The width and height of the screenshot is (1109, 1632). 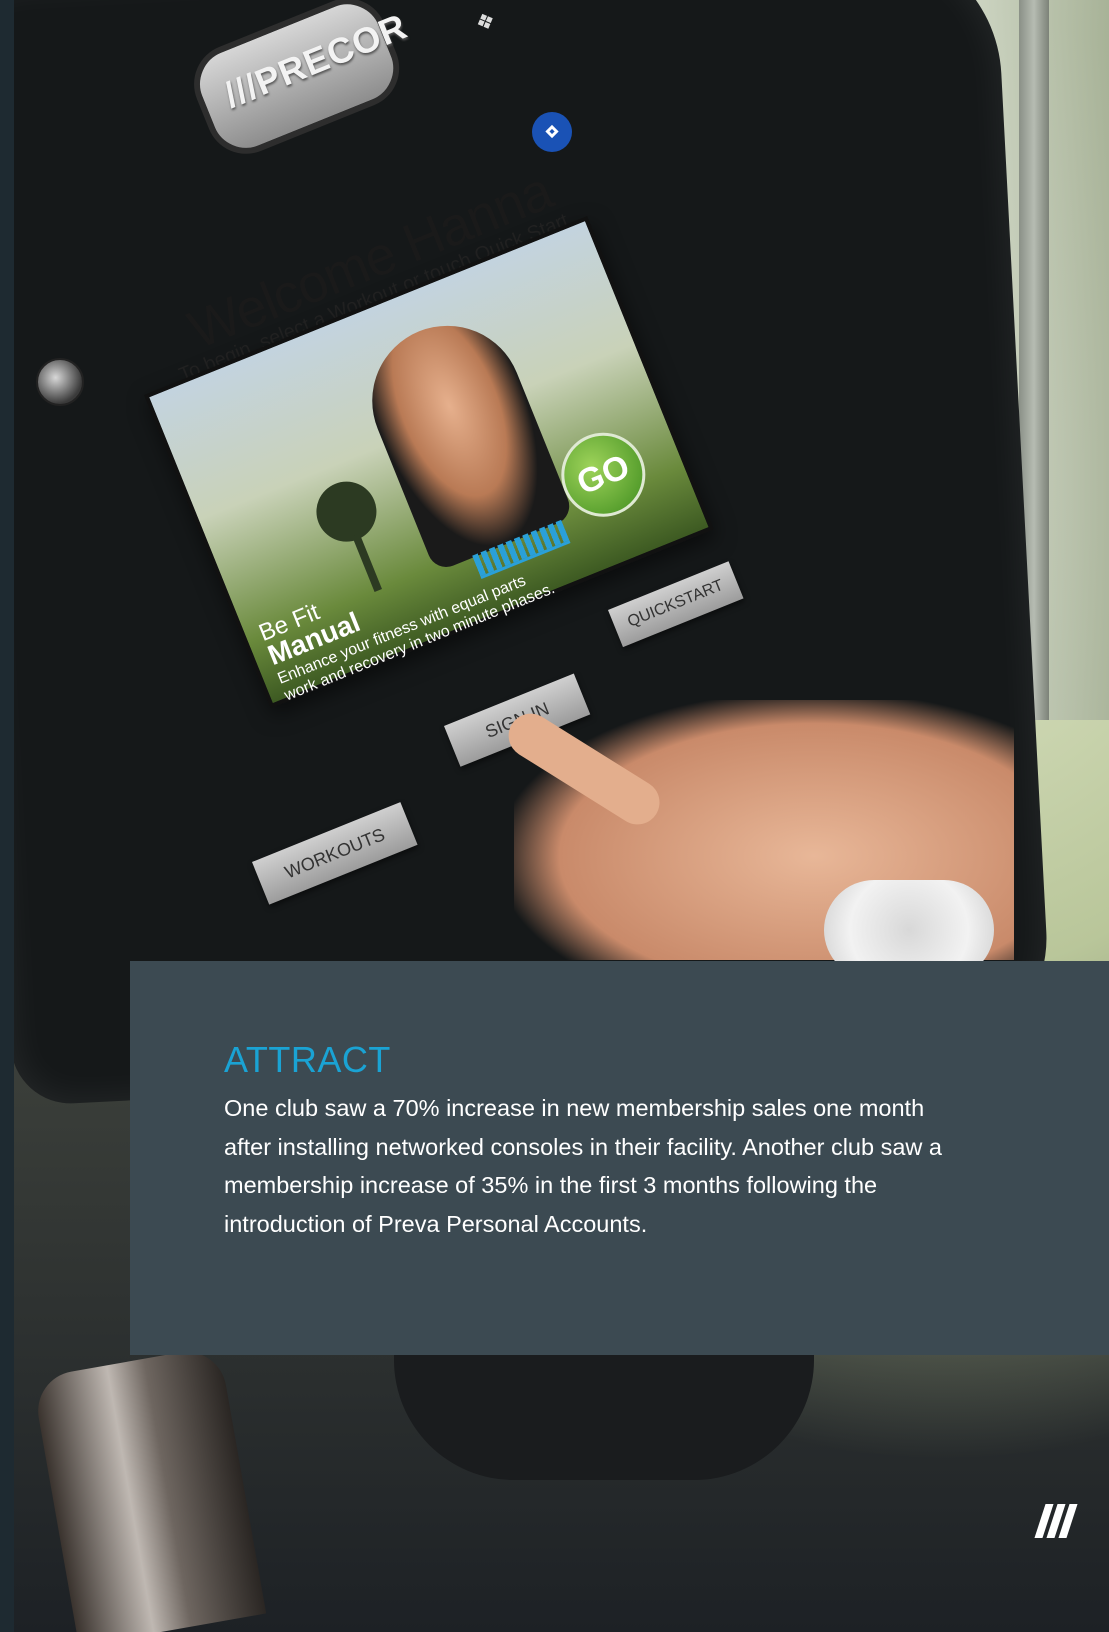 What do you see at coordinates (7, 816) in the screenshot?
I see `left-edge-strip` at bounding box center [7, 816].